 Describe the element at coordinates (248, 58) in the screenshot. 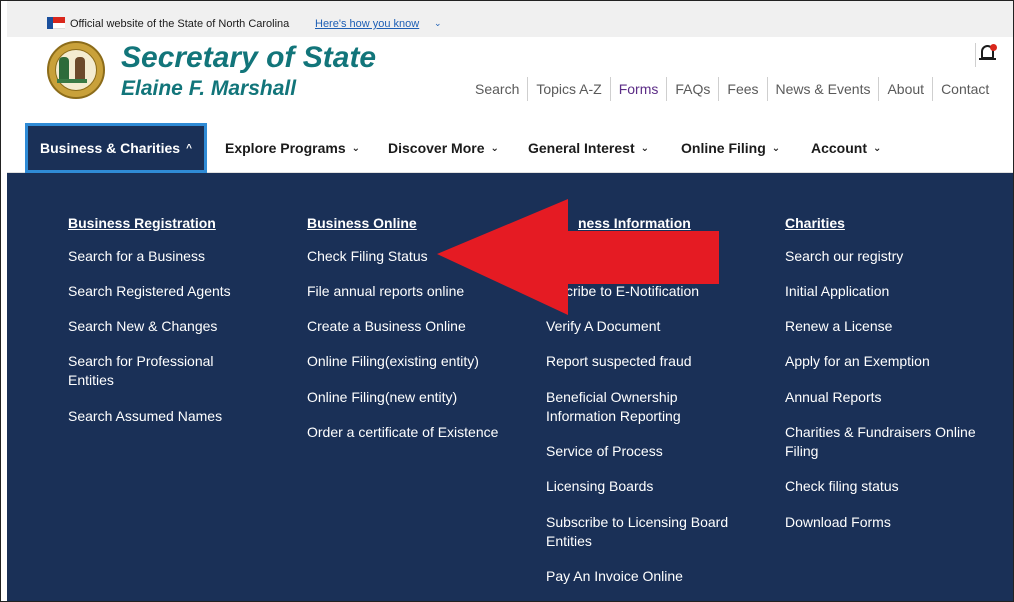

I see `site-title: Secretary of State` at that location.